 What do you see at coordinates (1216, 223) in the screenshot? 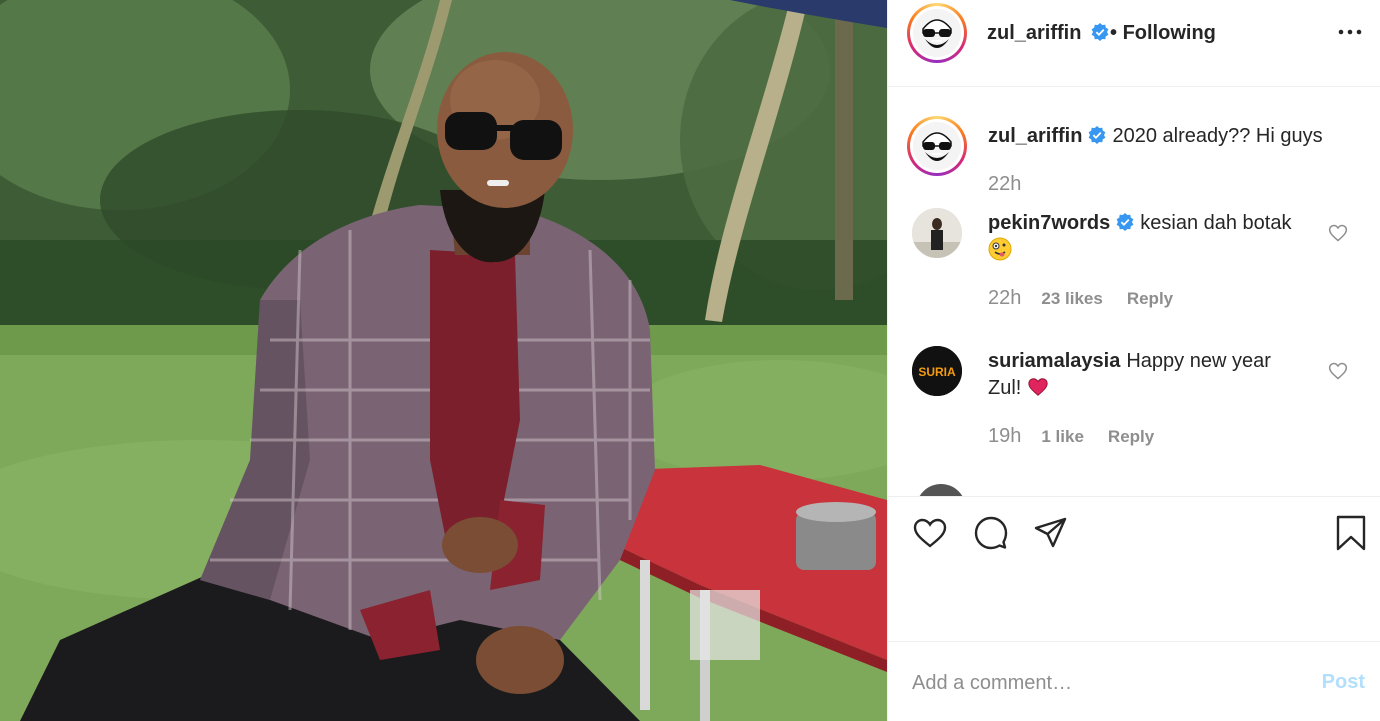
I see `comment-text: kesian dah botak` at bounding box center [1216, 223].